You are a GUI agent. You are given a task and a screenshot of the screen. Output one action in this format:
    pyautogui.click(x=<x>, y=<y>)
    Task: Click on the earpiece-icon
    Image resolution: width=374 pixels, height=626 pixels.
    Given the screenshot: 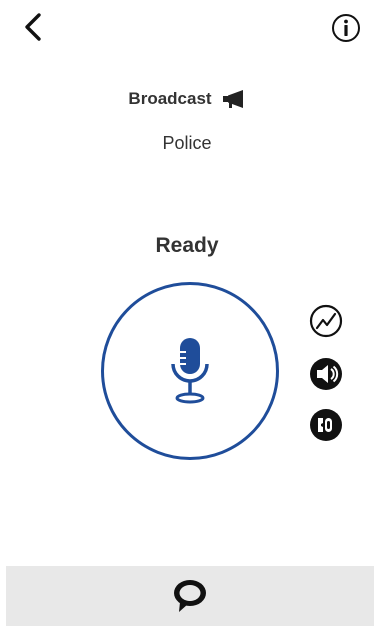 What is the action you would take?
    pyautogui.click(x=326, y=425)
    